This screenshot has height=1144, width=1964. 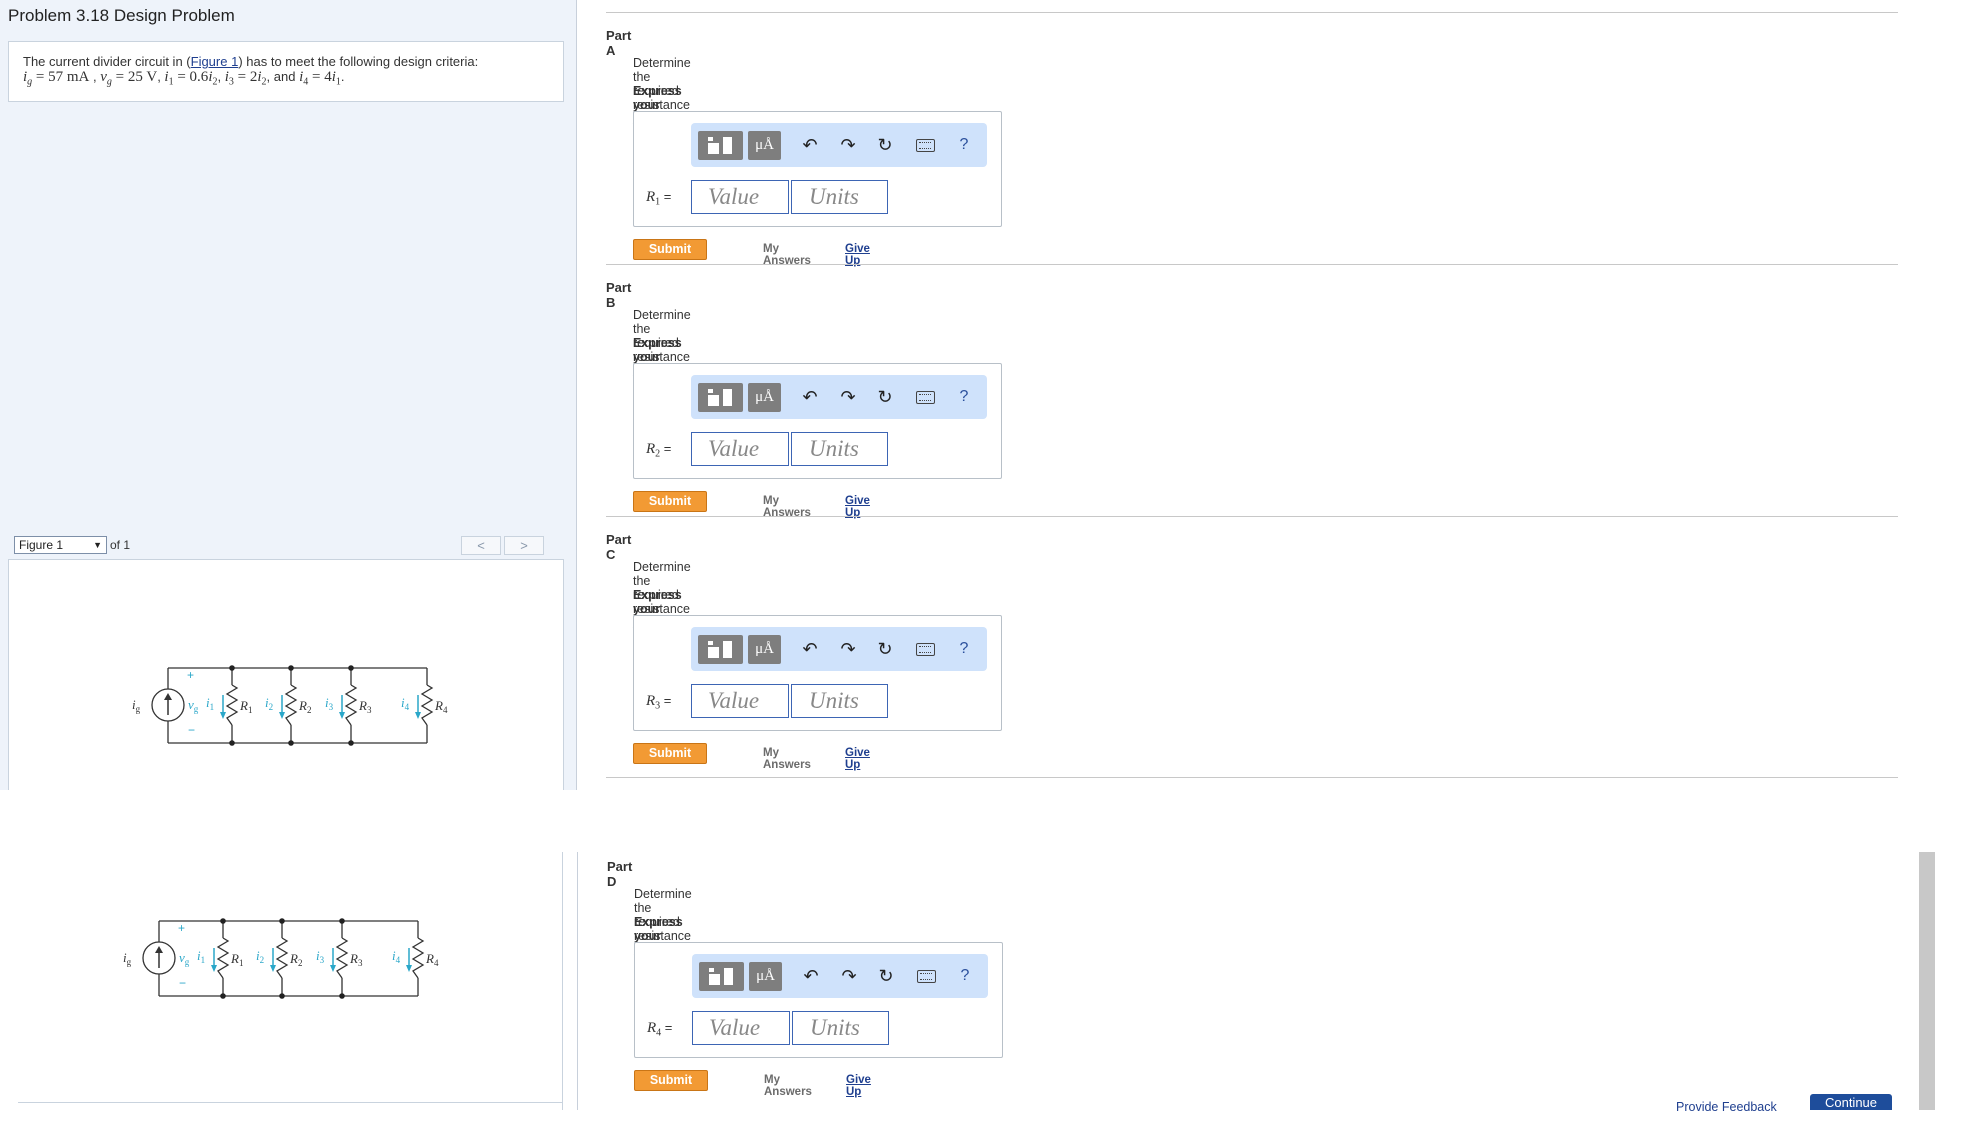 I want to click on branch-current-label: i3, so click(x=329, y=703).